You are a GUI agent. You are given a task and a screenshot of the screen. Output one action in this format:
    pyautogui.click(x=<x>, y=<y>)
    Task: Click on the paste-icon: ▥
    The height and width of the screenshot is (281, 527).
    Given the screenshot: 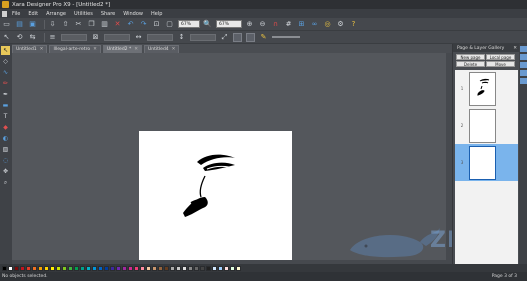 What is the action you would take?
    pyautogui.click(x=104, y=24)
    